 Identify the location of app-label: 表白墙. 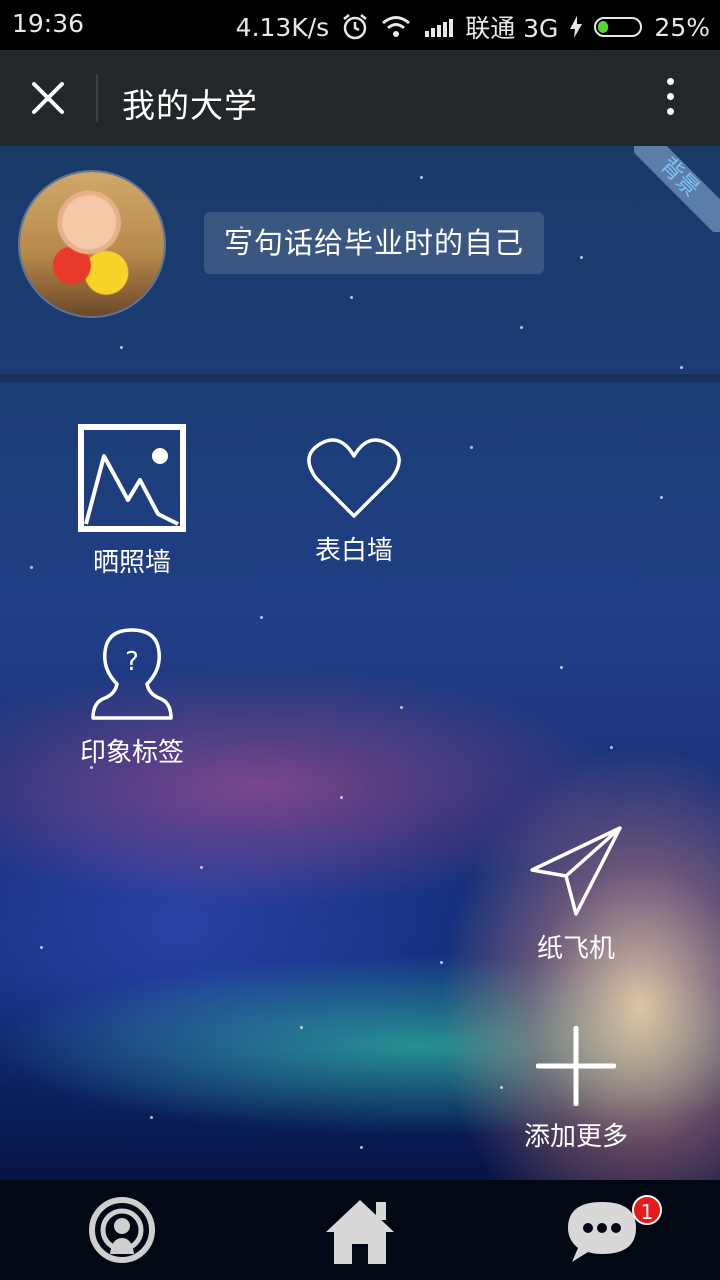
(353, 551).